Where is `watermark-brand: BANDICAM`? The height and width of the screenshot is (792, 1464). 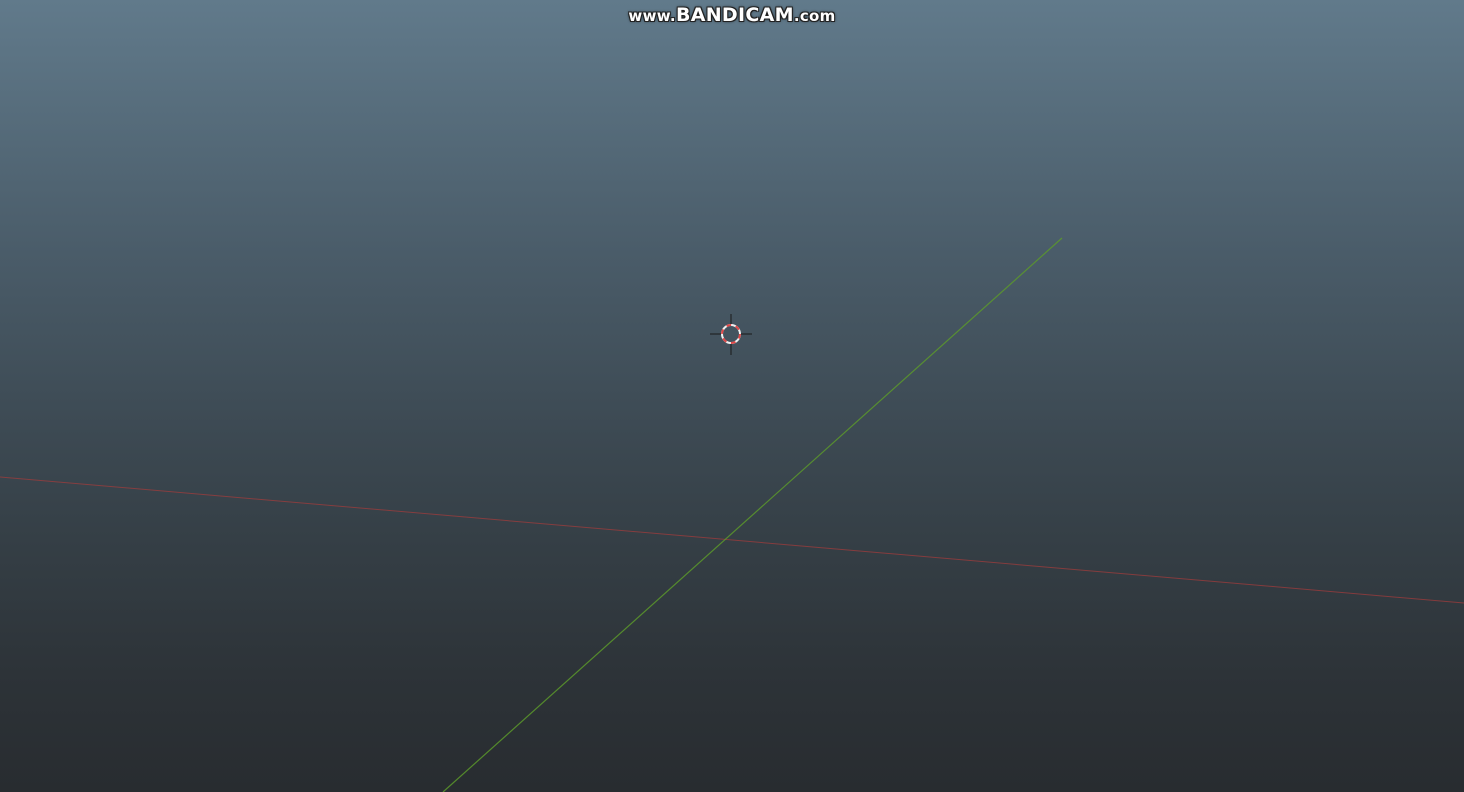
watermark-brand: BANDICAM is located at coordinates (734, 15).